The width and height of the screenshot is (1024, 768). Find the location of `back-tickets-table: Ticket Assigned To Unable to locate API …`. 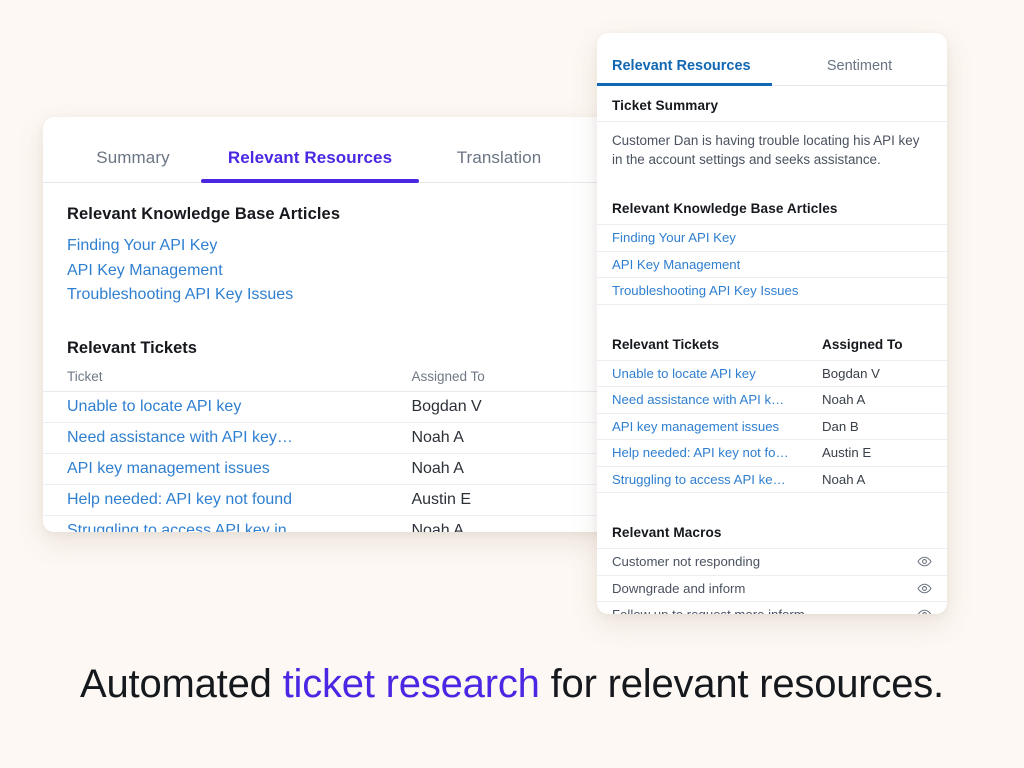

back-tickets-table: Ticket Assigned To Unable to locate API … is located at coordinates (326, 448).